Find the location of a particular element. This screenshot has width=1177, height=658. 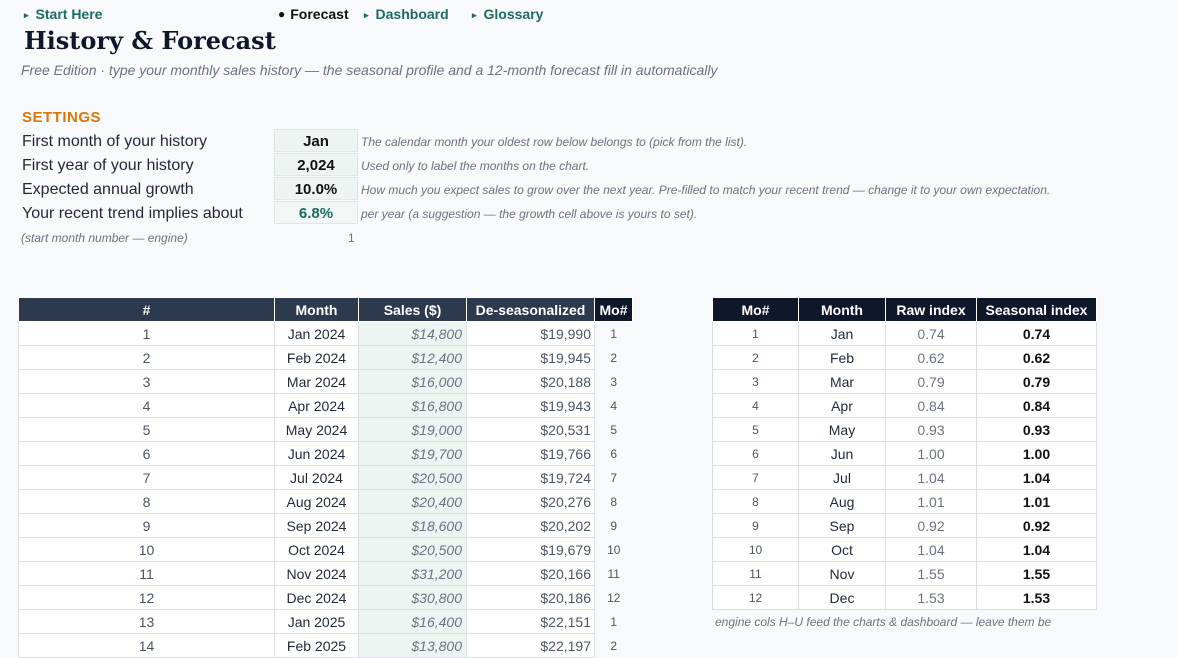

table-row: 10 Oct 1.04 1.04 is located at coordinates (904, 549).